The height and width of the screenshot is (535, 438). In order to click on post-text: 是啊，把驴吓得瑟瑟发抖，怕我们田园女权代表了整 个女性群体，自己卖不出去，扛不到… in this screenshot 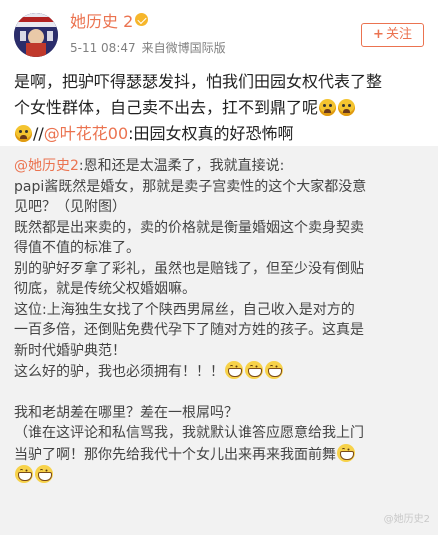, I will do `click(220, 108)`.